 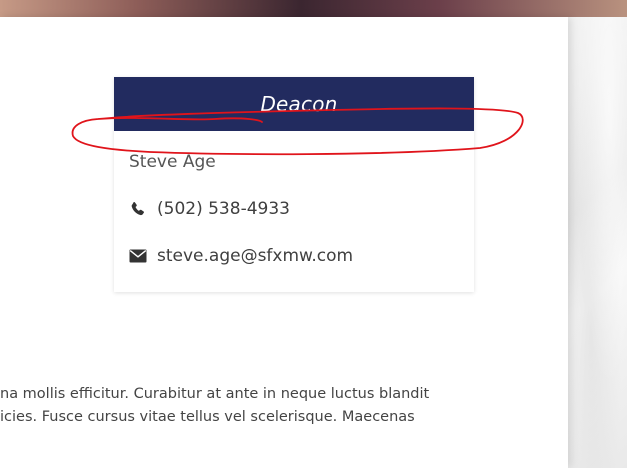 I want to click on staff-role: Deacon, so click(x=299, y=104).